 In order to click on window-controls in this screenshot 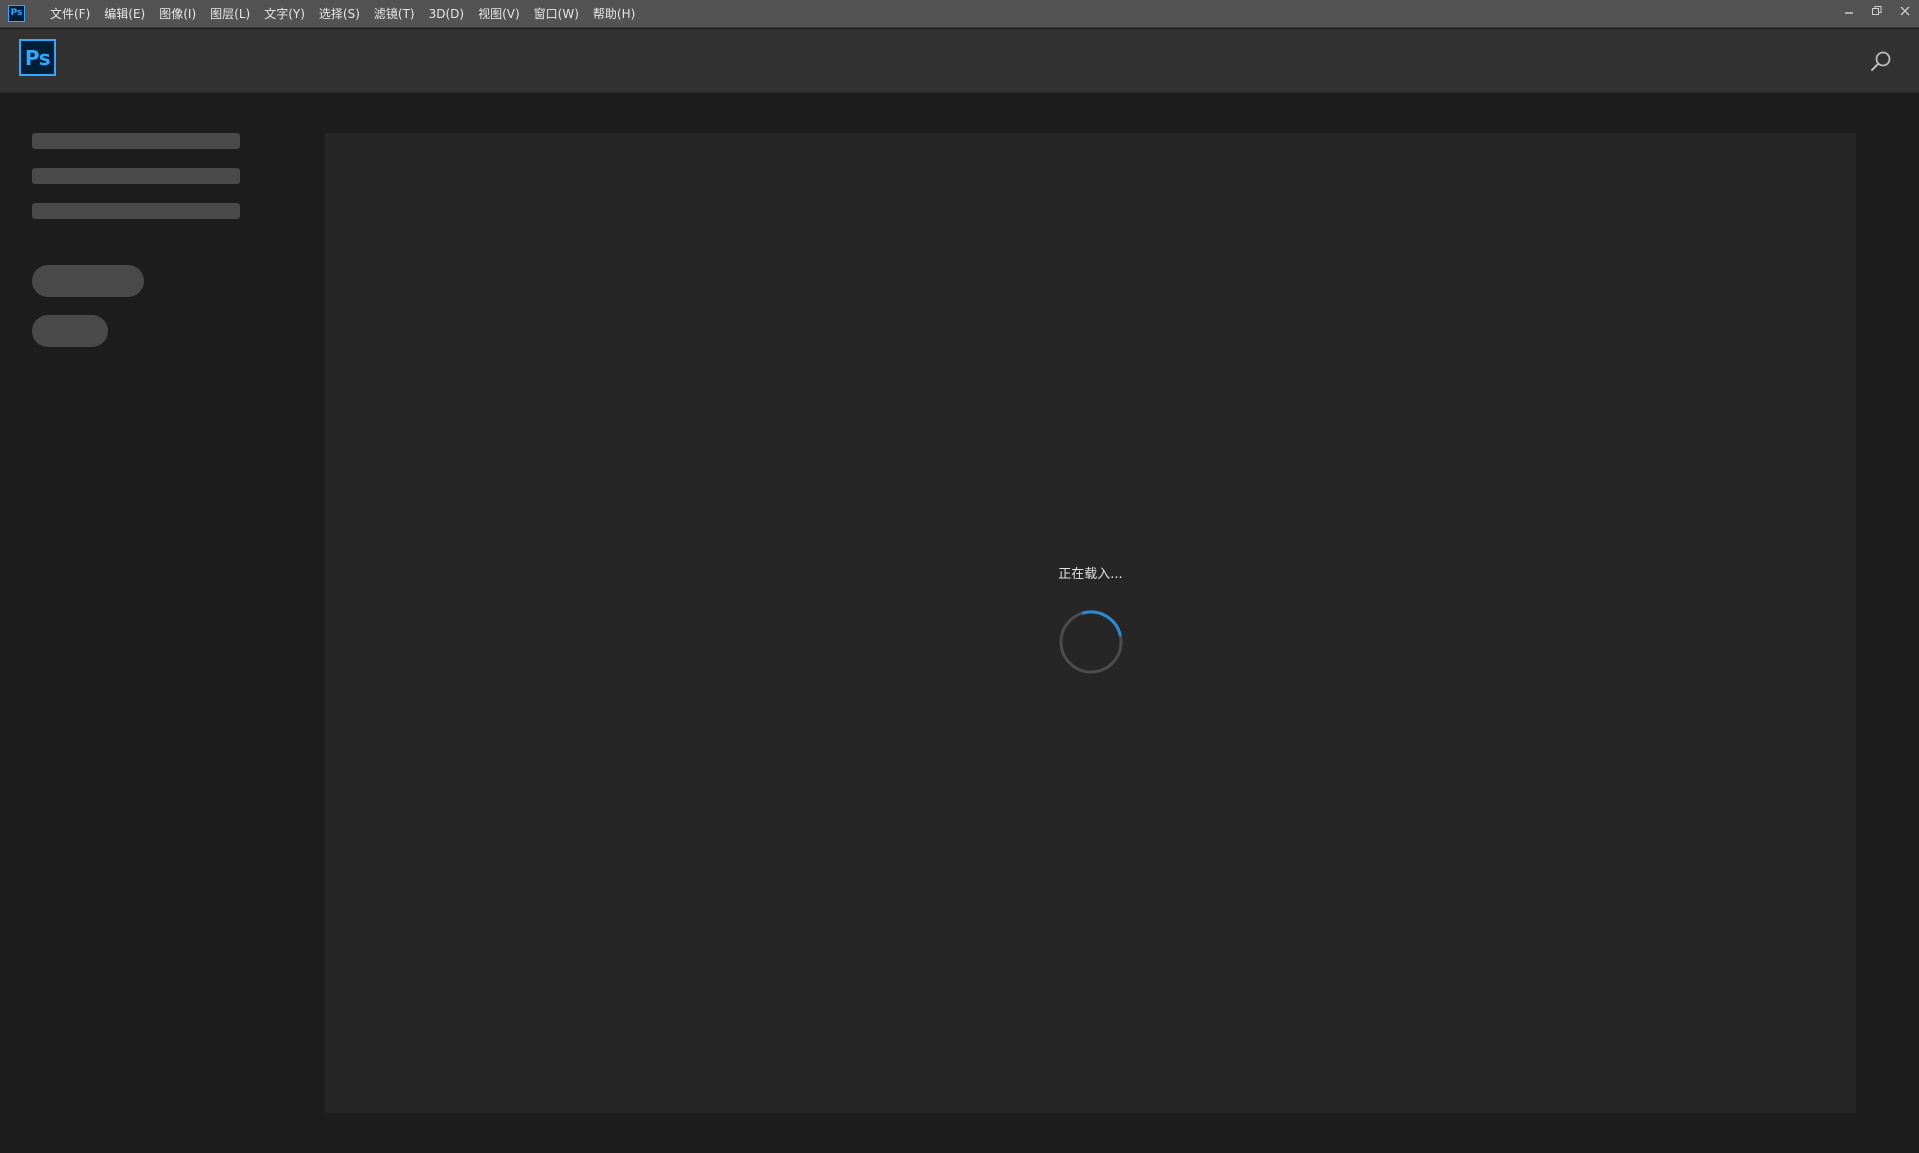, I will do `click(1877, 11)`.